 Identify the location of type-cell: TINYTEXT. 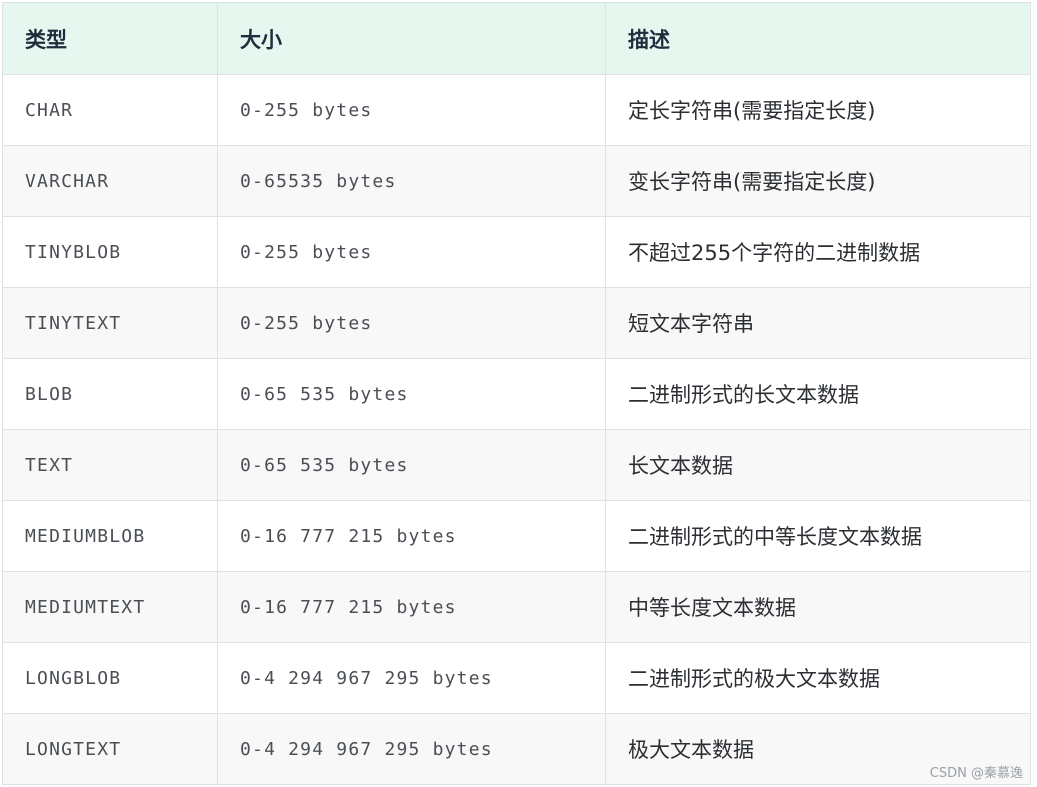
(110, 323).